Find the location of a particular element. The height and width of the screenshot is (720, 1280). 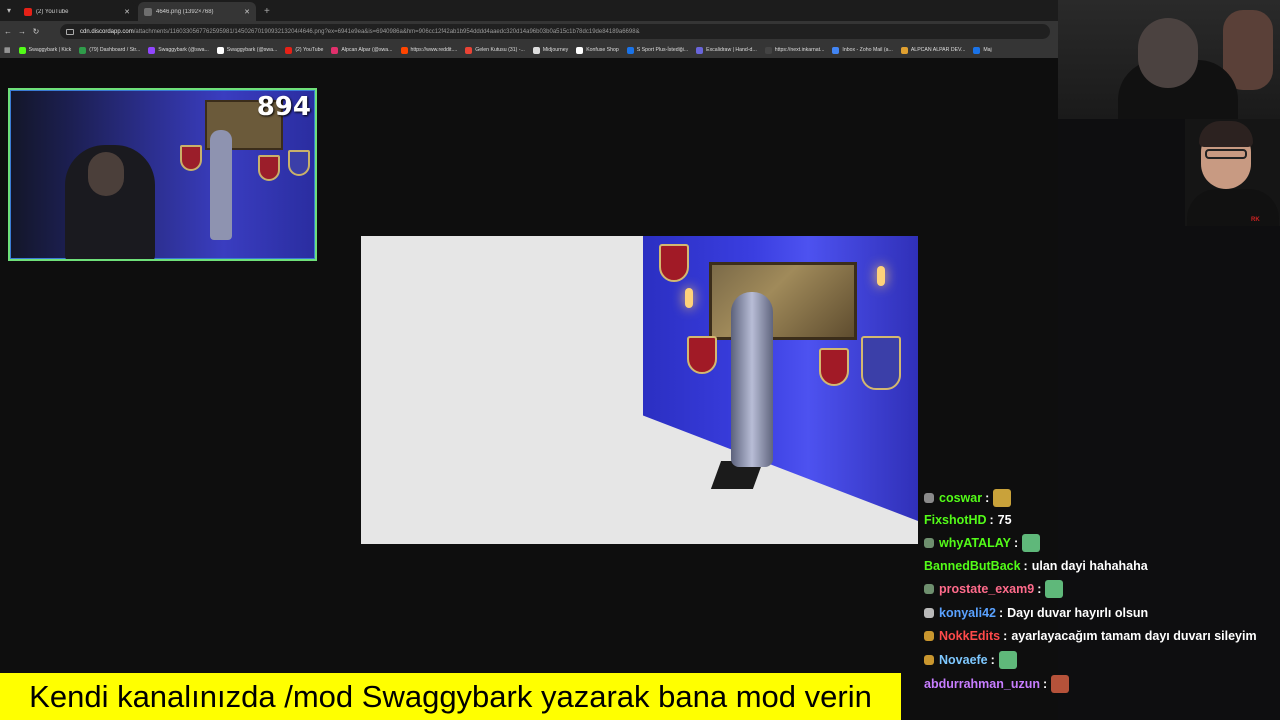

chat-username: whyATALAY is located at coordinates (975, 543).